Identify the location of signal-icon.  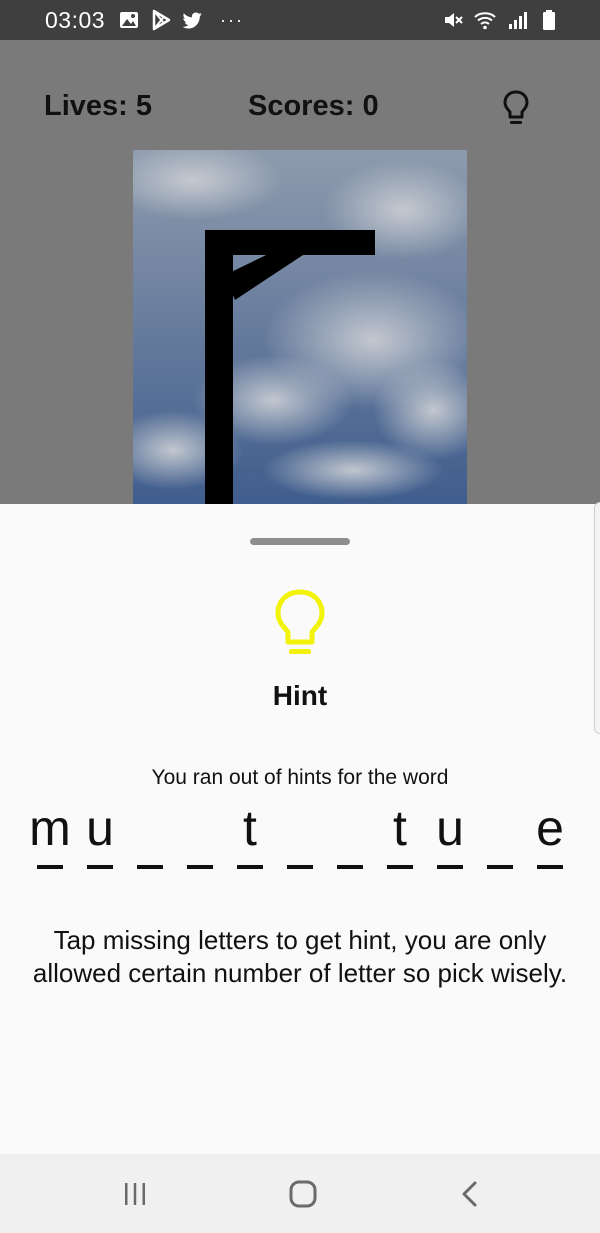
(518, 20).